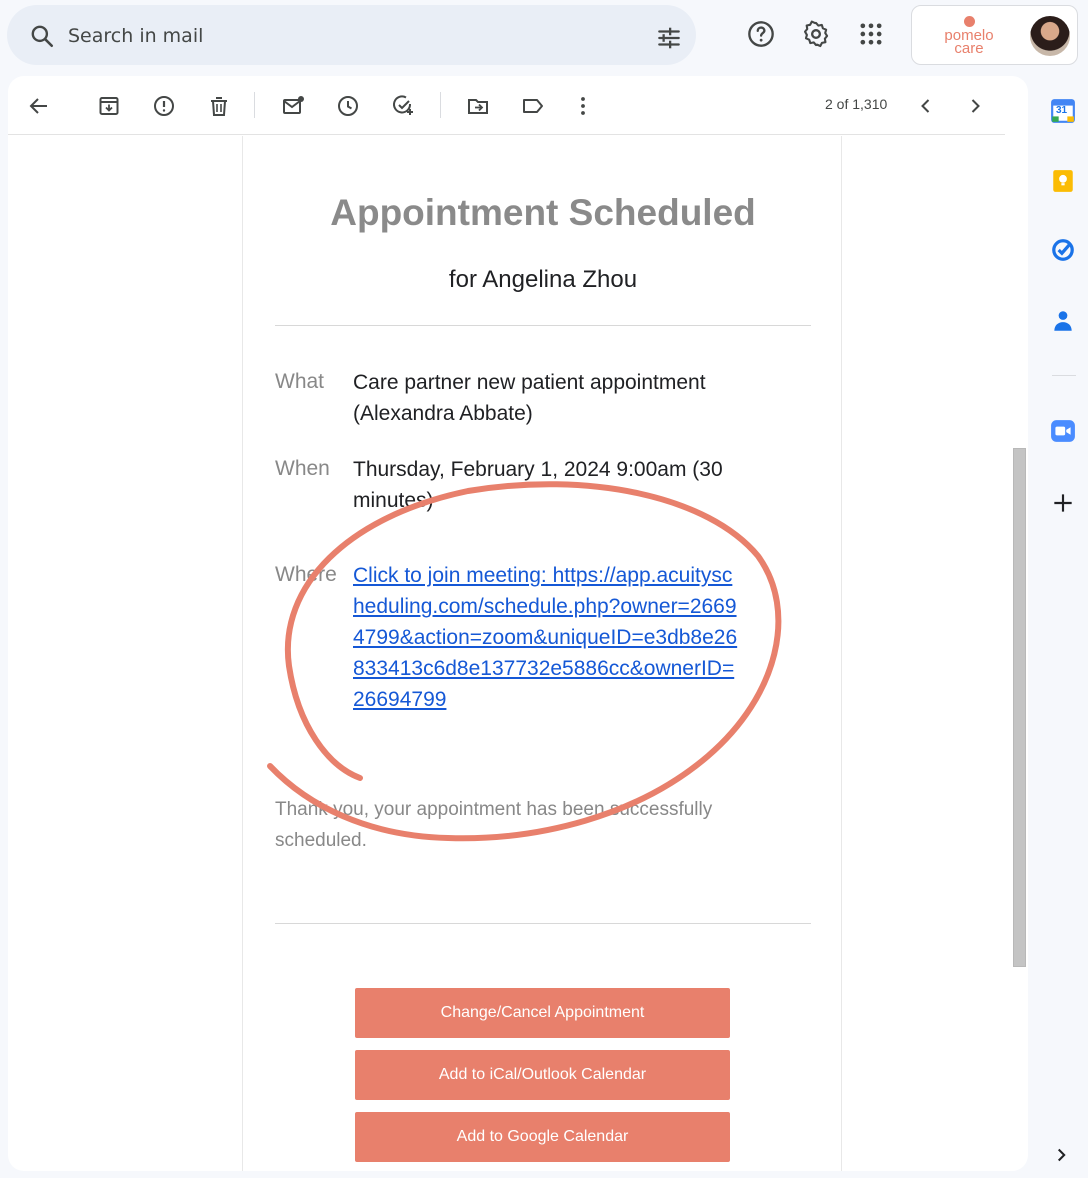 The width and height of the screenshot is (1088, 1178). Describe the element at coordinates (542, 1137) in the screenshot. I see `add-google-calendar-button: Add to Google Calendar` at that location.